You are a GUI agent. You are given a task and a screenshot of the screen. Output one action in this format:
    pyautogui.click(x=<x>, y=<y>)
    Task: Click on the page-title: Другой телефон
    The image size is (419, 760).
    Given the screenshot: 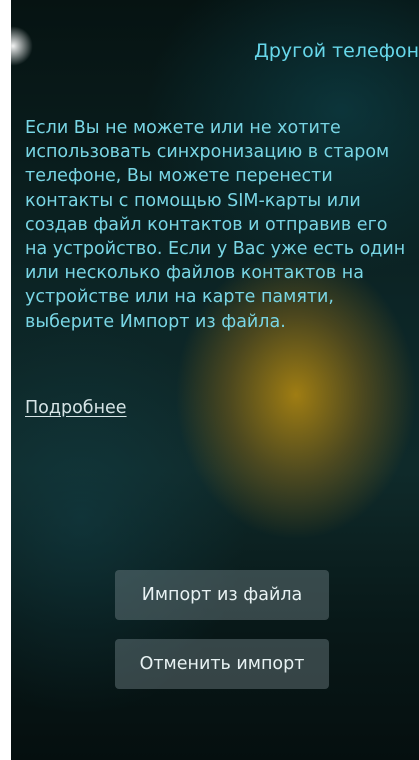 What is the action you would take?
    pyautogui.click(x=336, y=51)
    